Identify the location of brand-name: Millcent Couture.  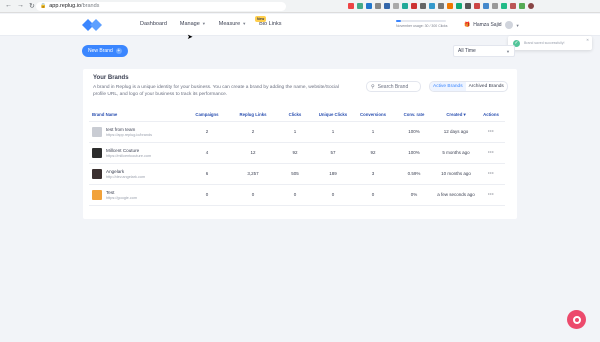
(128, 150).